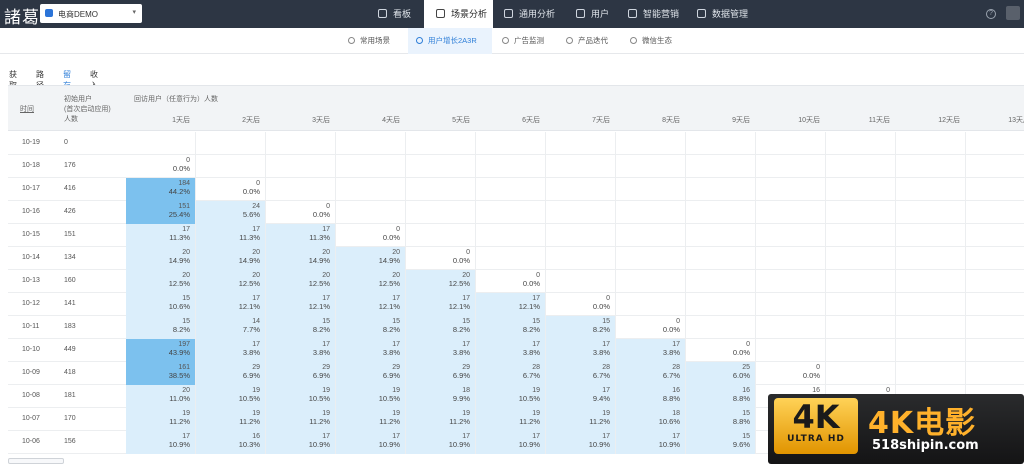 This screenshot has height=464, width=1024. What do you see at coordinates (161, 442) in the screenshot?
I see `retention-cell: 17 10.9%` at bounding box center [161, 442].